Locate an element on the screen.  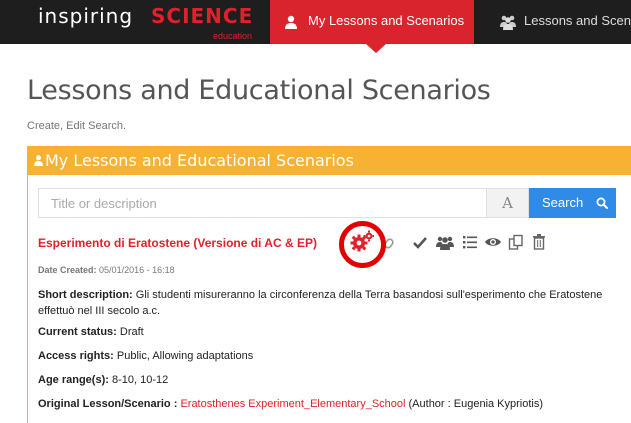
tab-my-lessons: My Lessons and Scenarios is located at coordinates (372, 26).